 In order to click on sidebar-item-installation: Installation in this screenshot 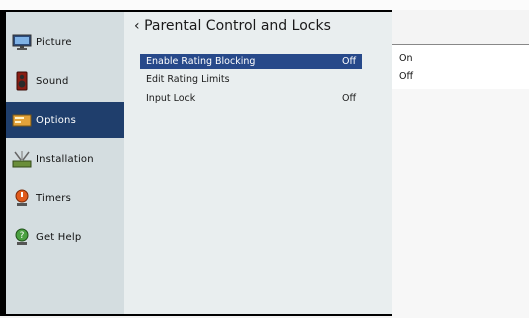, I will do `click(65, 159)`.